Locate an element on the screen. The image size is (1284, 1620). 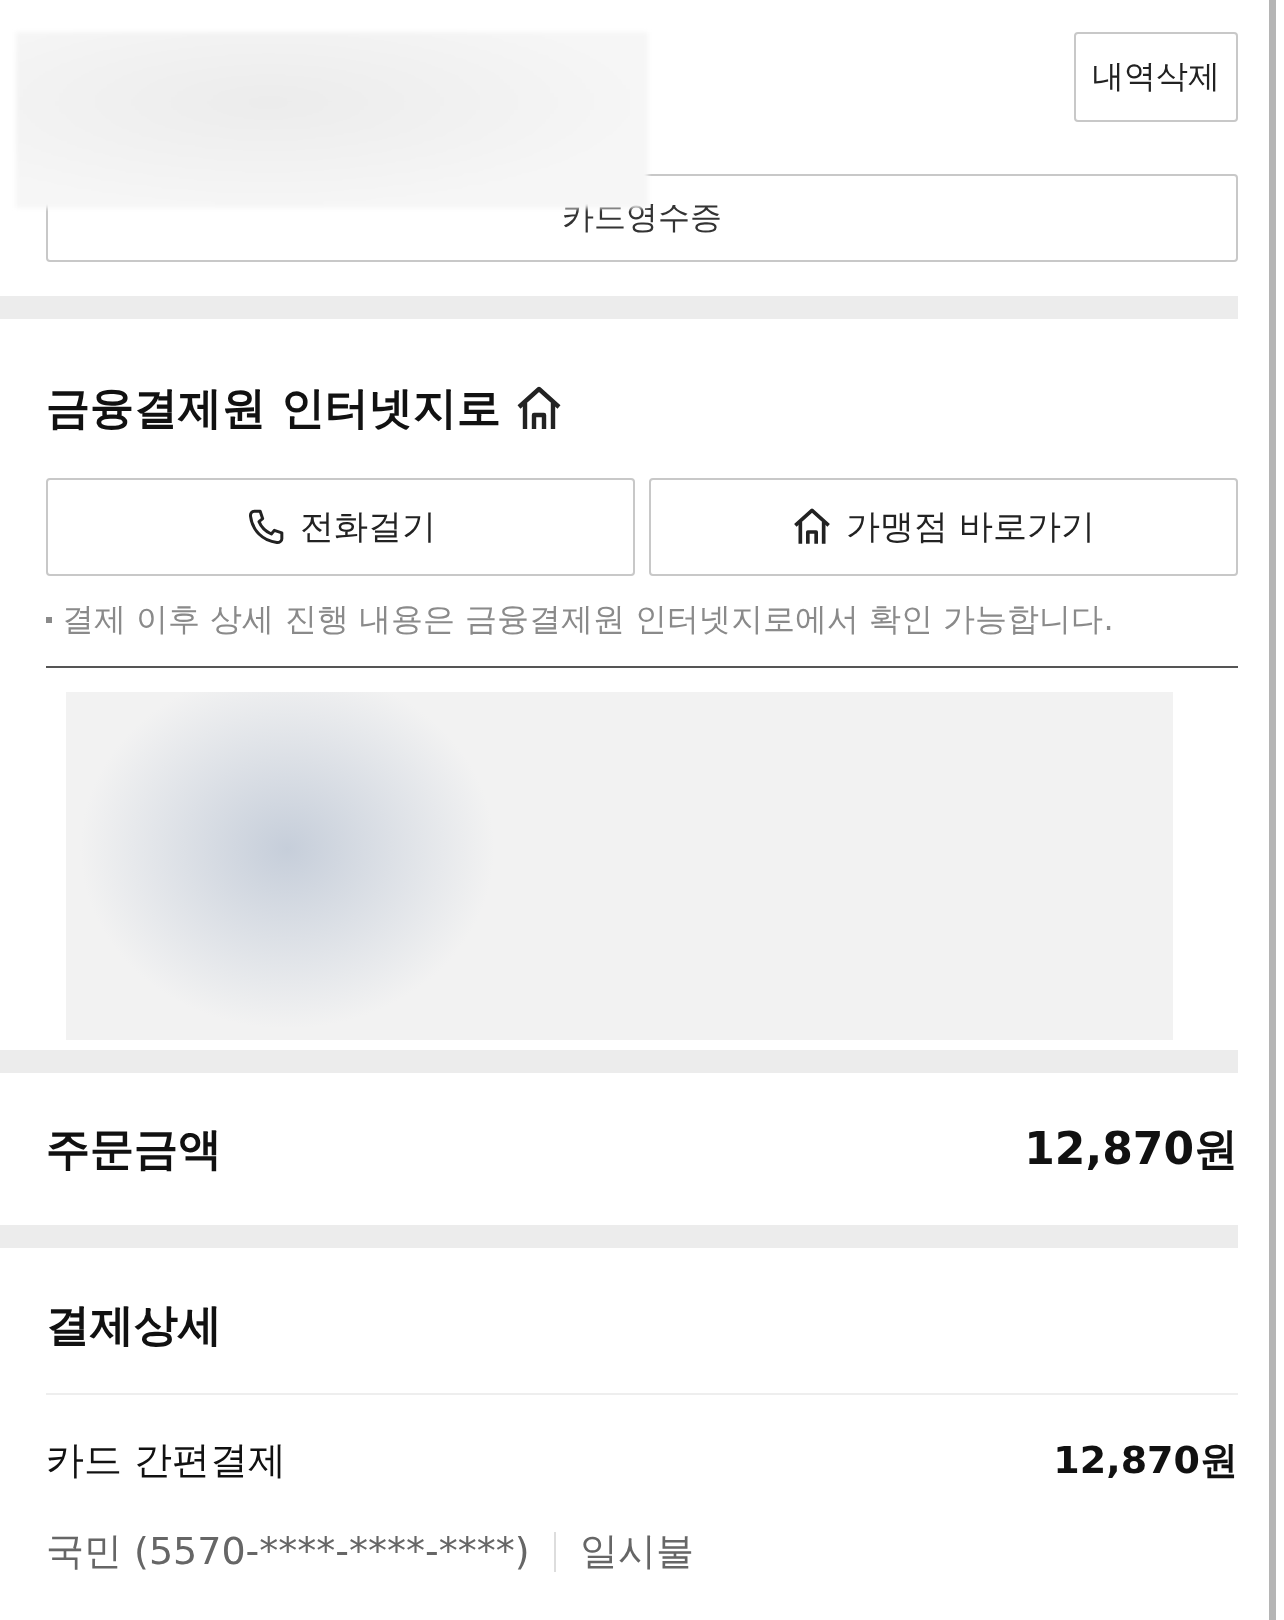
delete-history-button: 내역삭제 is located at coordinates (1156, 77).